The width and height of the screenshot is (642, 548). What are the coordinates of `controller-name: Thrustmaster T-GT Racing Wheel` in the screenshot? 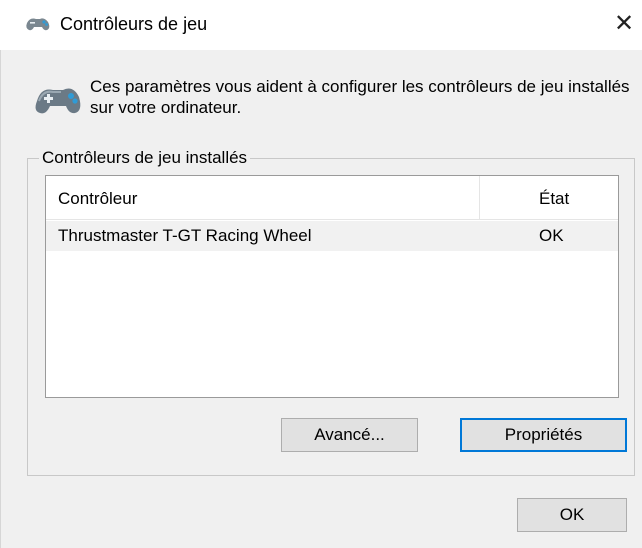 It's located at (185, 235).